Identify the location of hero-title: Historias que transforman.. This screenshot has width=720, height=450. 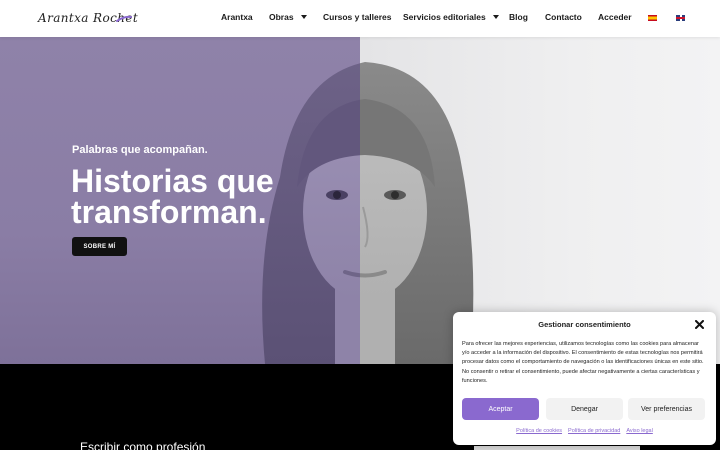
(172, 196).